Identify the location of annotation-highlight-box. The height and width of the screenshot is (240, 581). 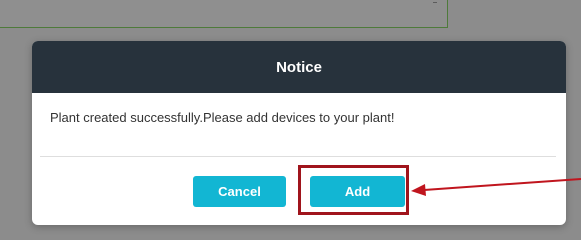
(353, 190).